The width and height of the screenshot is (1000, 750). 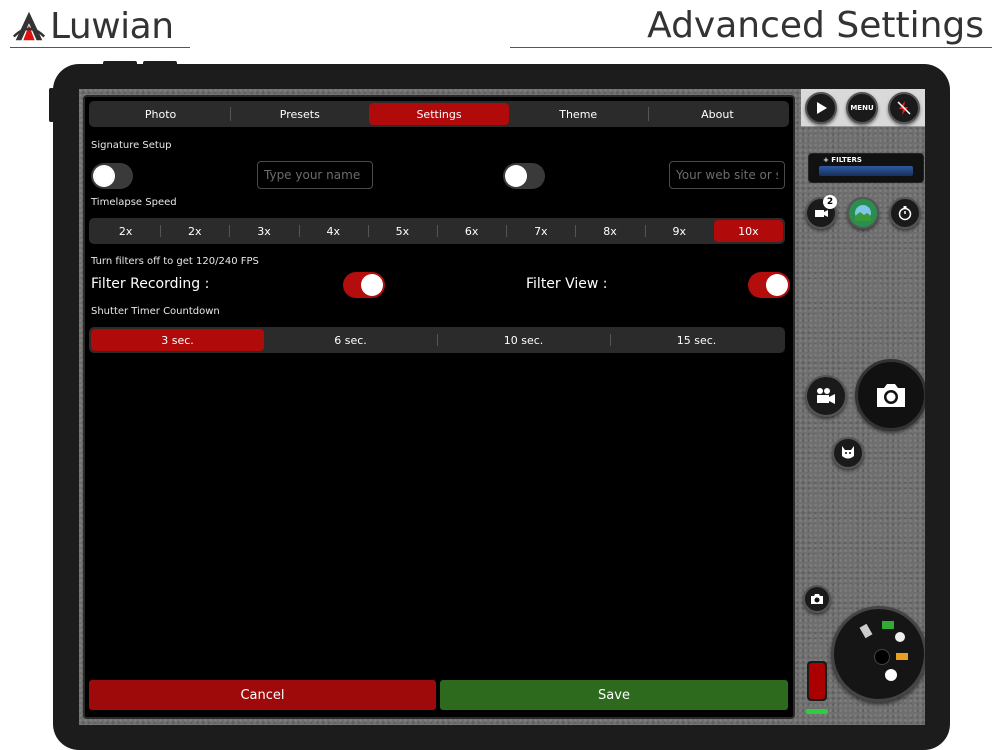 I want to click on brand-header: Luwian, so click(x=100, y=27).